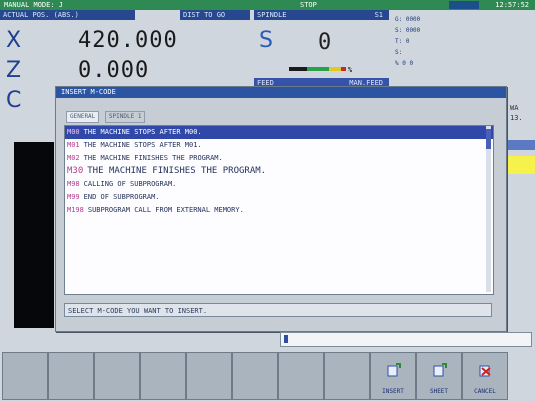 Image resolution: width=535 pixels, height=402 pixels. What do you see at coordinates (14, 70) in the screenshot?
I see `axis-z-label: Z` at bounding box center [14, 70].